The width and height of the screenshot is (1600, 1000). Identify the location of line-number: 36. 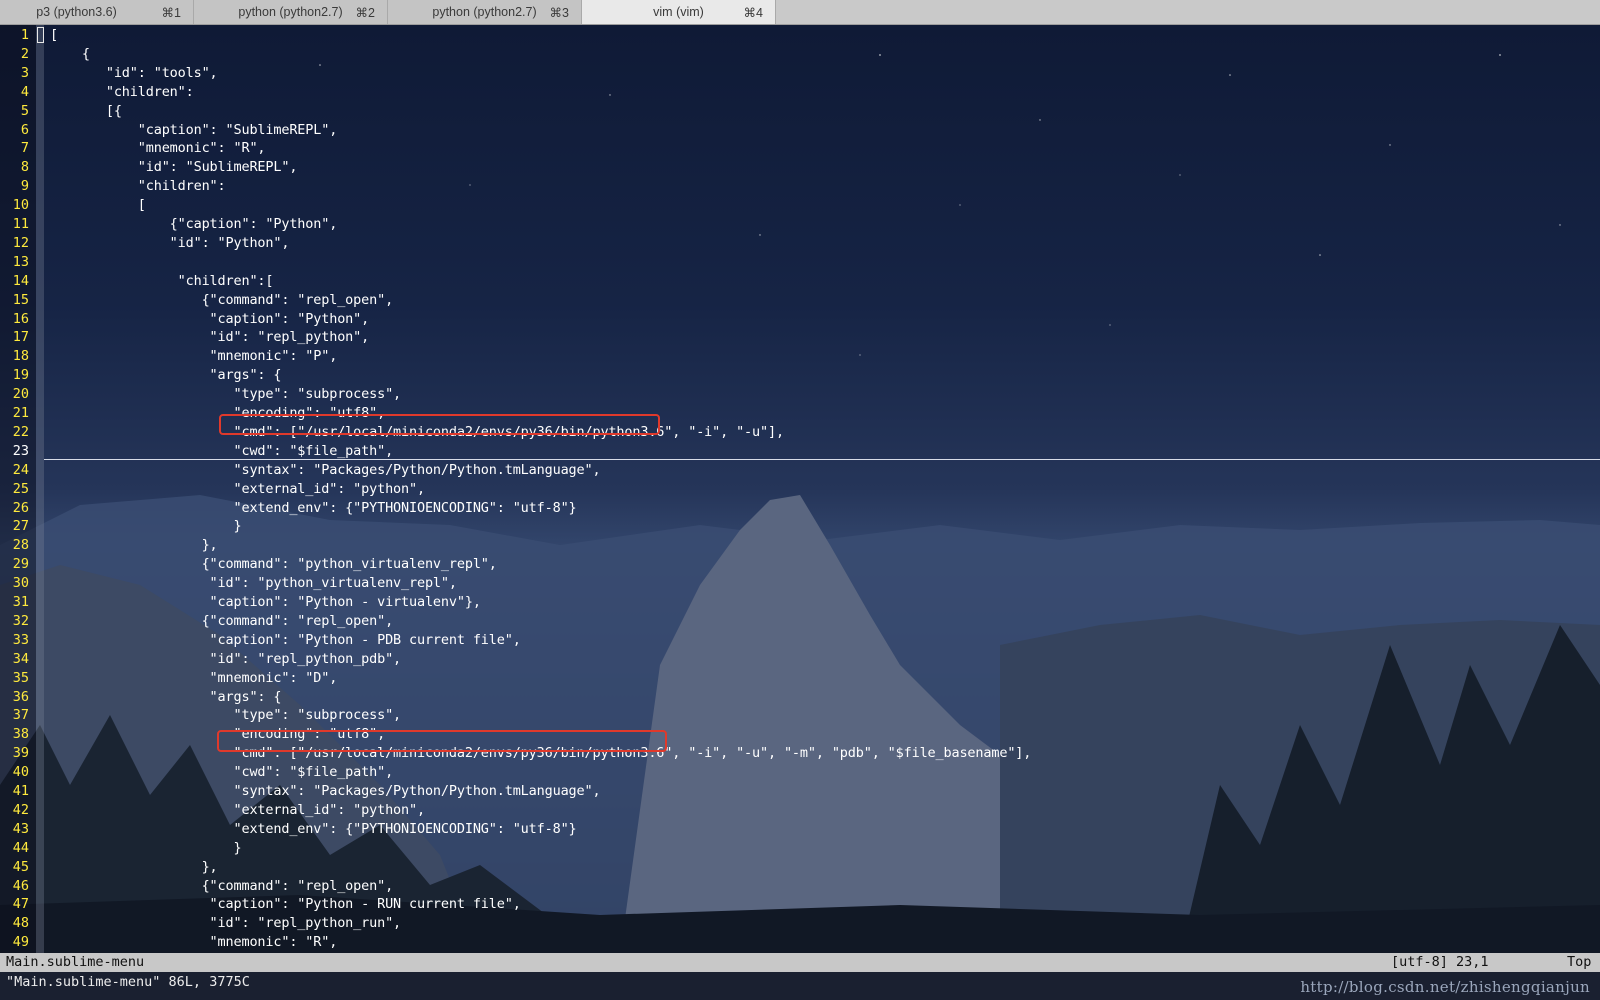
(20, 696).